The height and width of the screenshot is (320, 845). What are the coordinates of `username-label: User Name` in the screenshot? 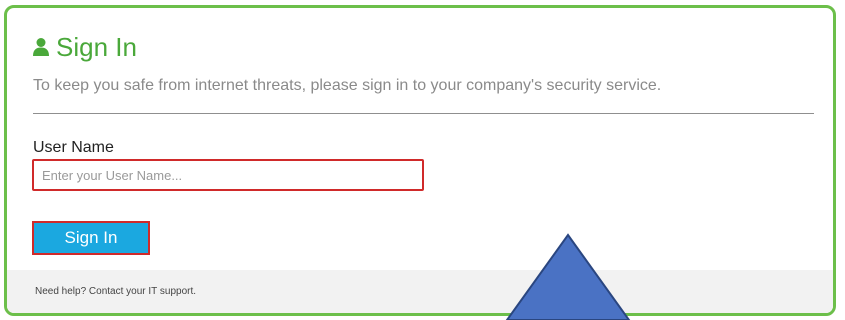 It's located at (73, 147).